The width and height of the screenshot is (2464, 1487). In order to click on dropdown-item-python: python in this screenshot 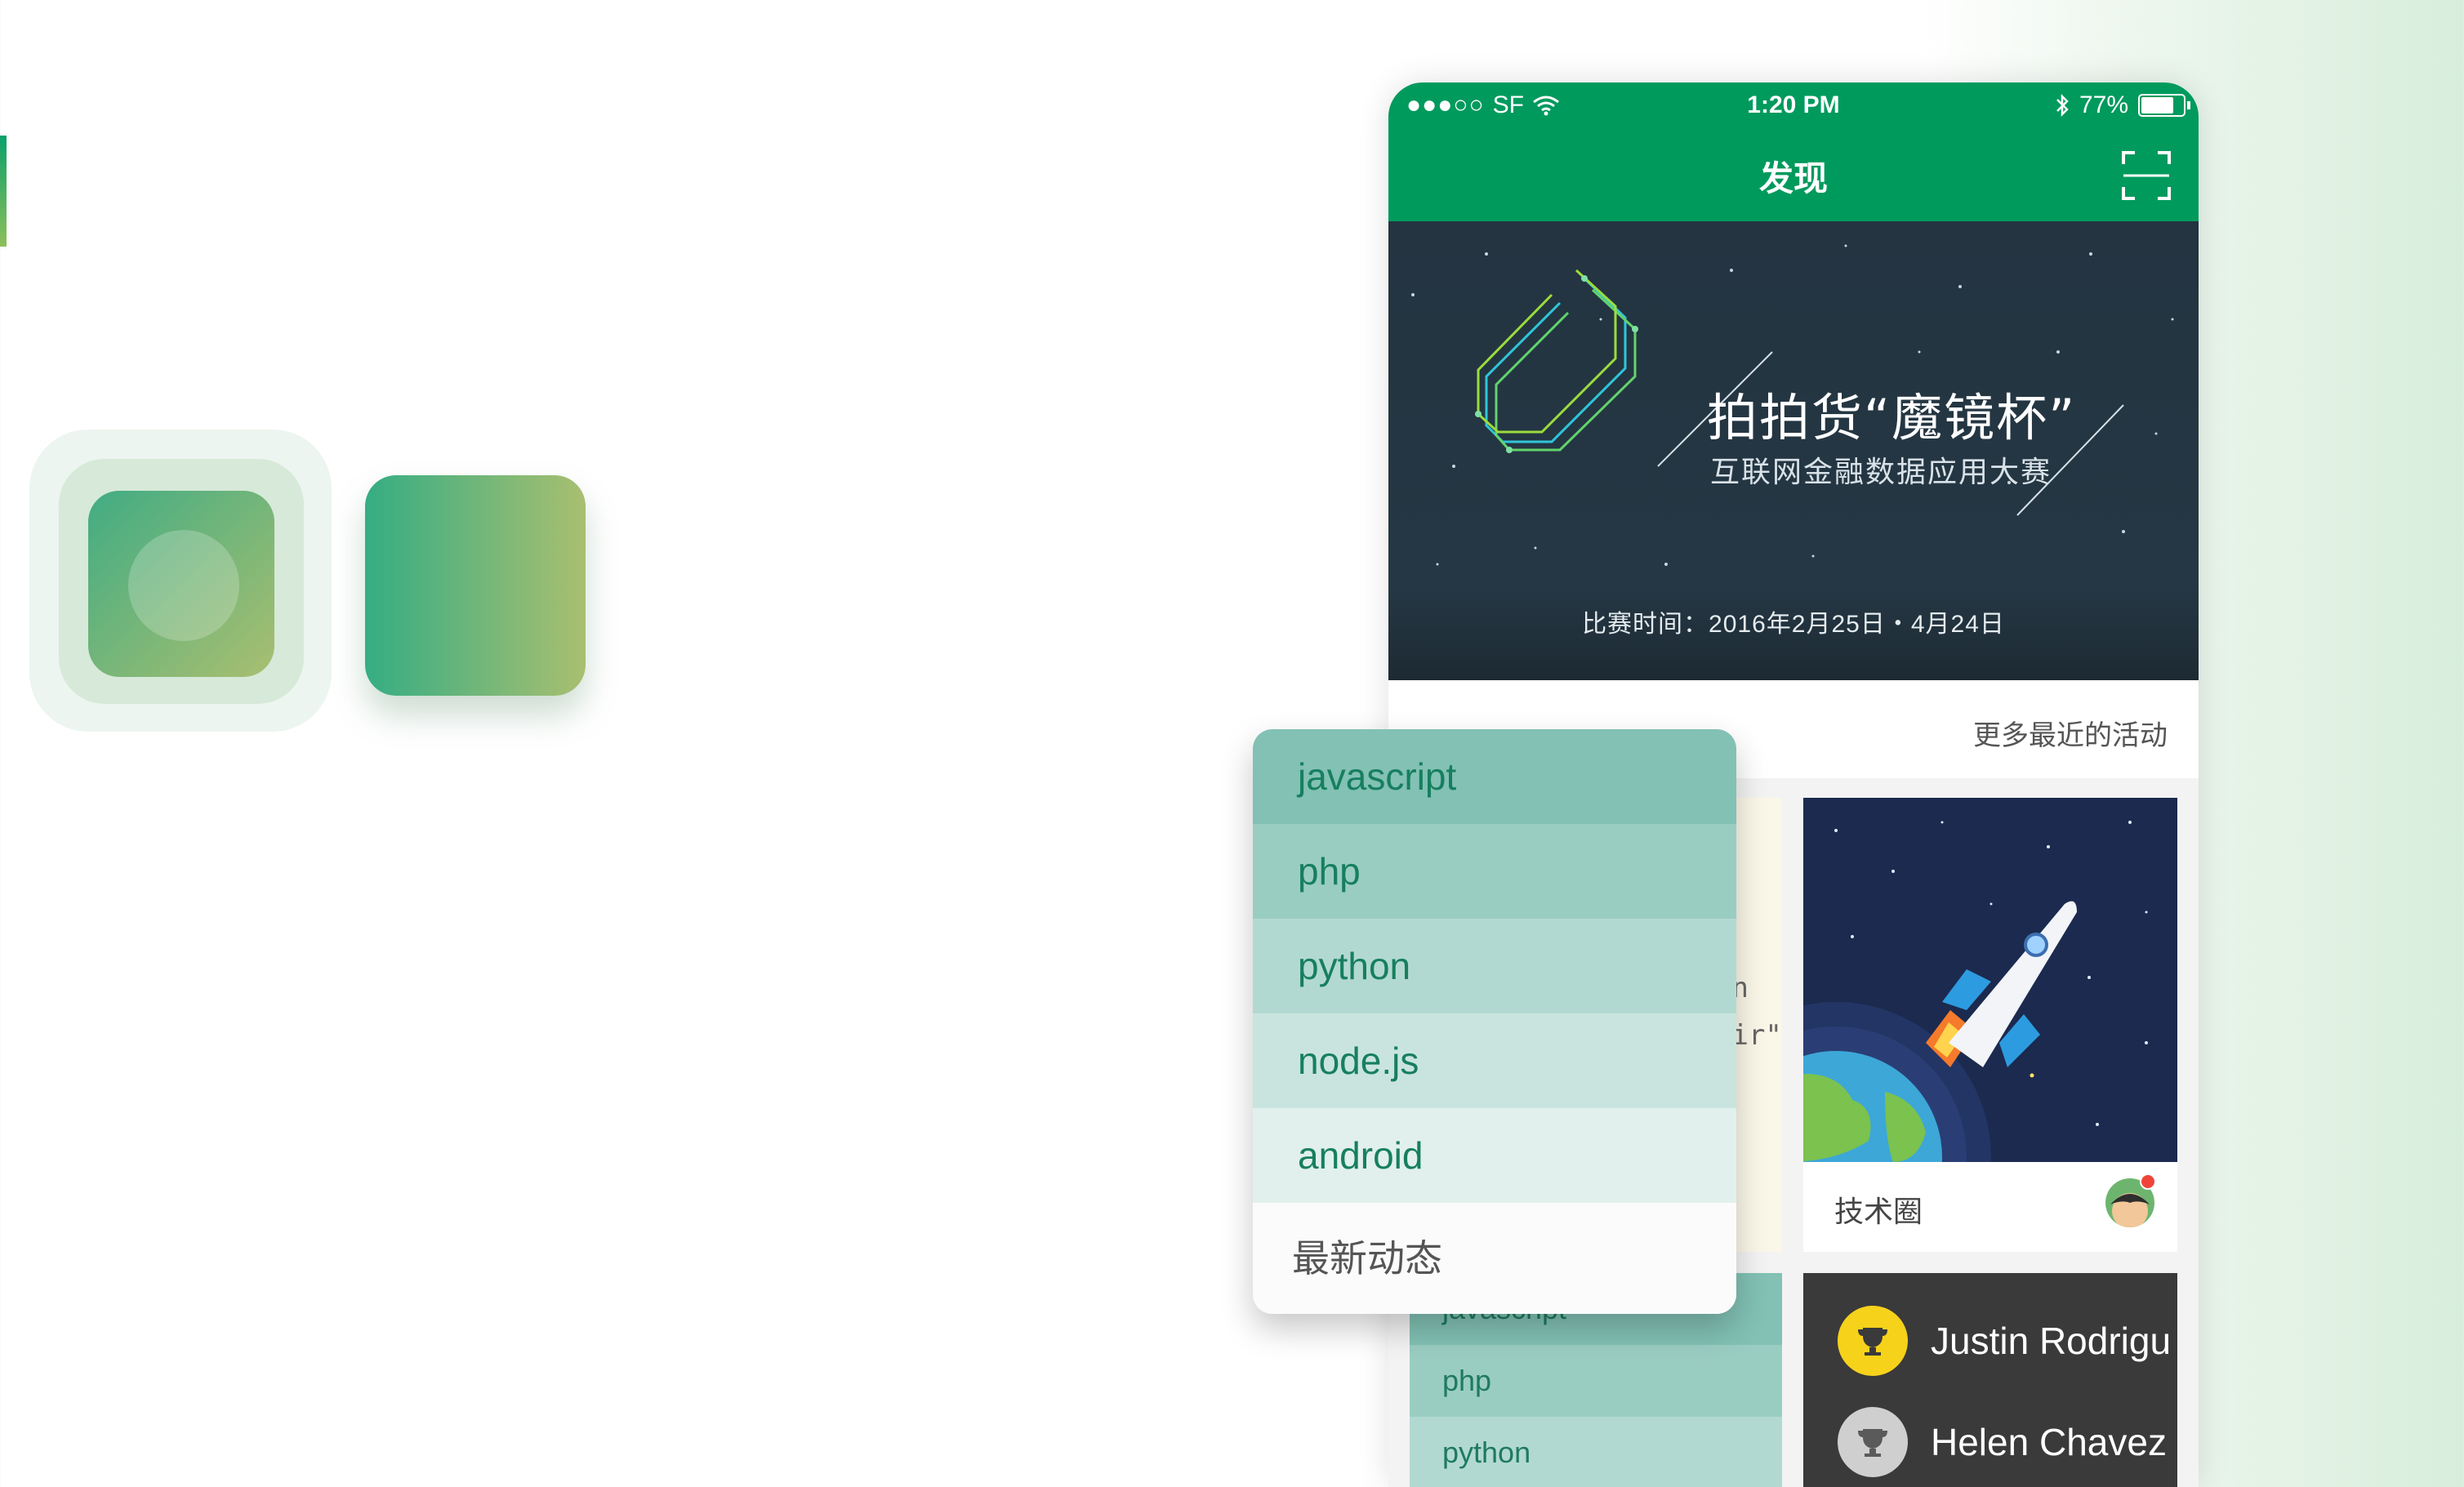, I will do `click(1494, 966)`.